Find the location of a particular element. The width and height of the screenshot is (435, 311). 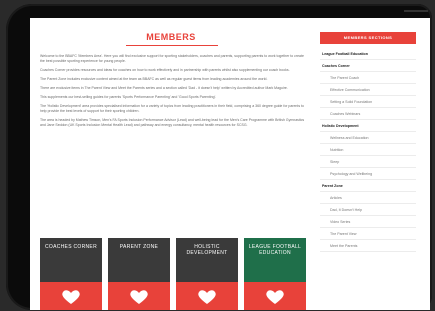

bezel-edge is located at coordinates (416, 11).